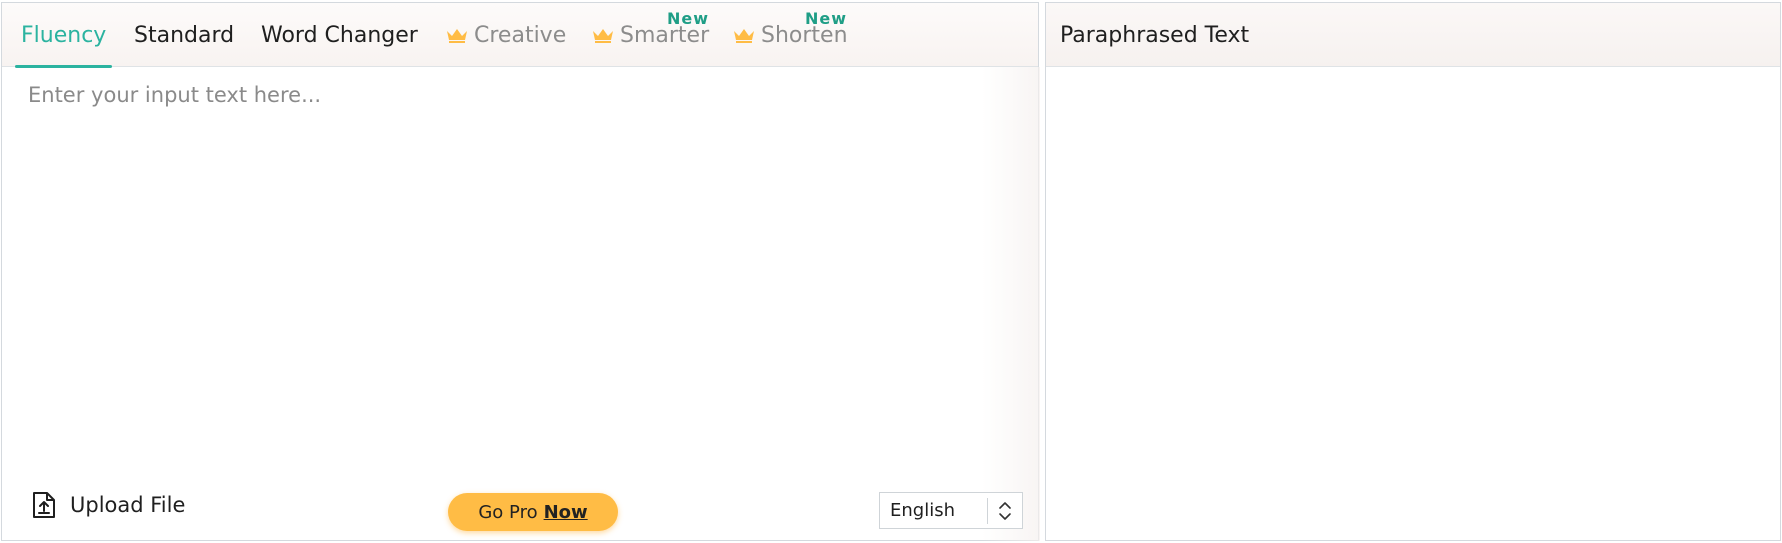 Image resolution: width=1782 pixels, height=543 pixels. I want to click on tab-shorten: Shorten New, so click(790, 35).